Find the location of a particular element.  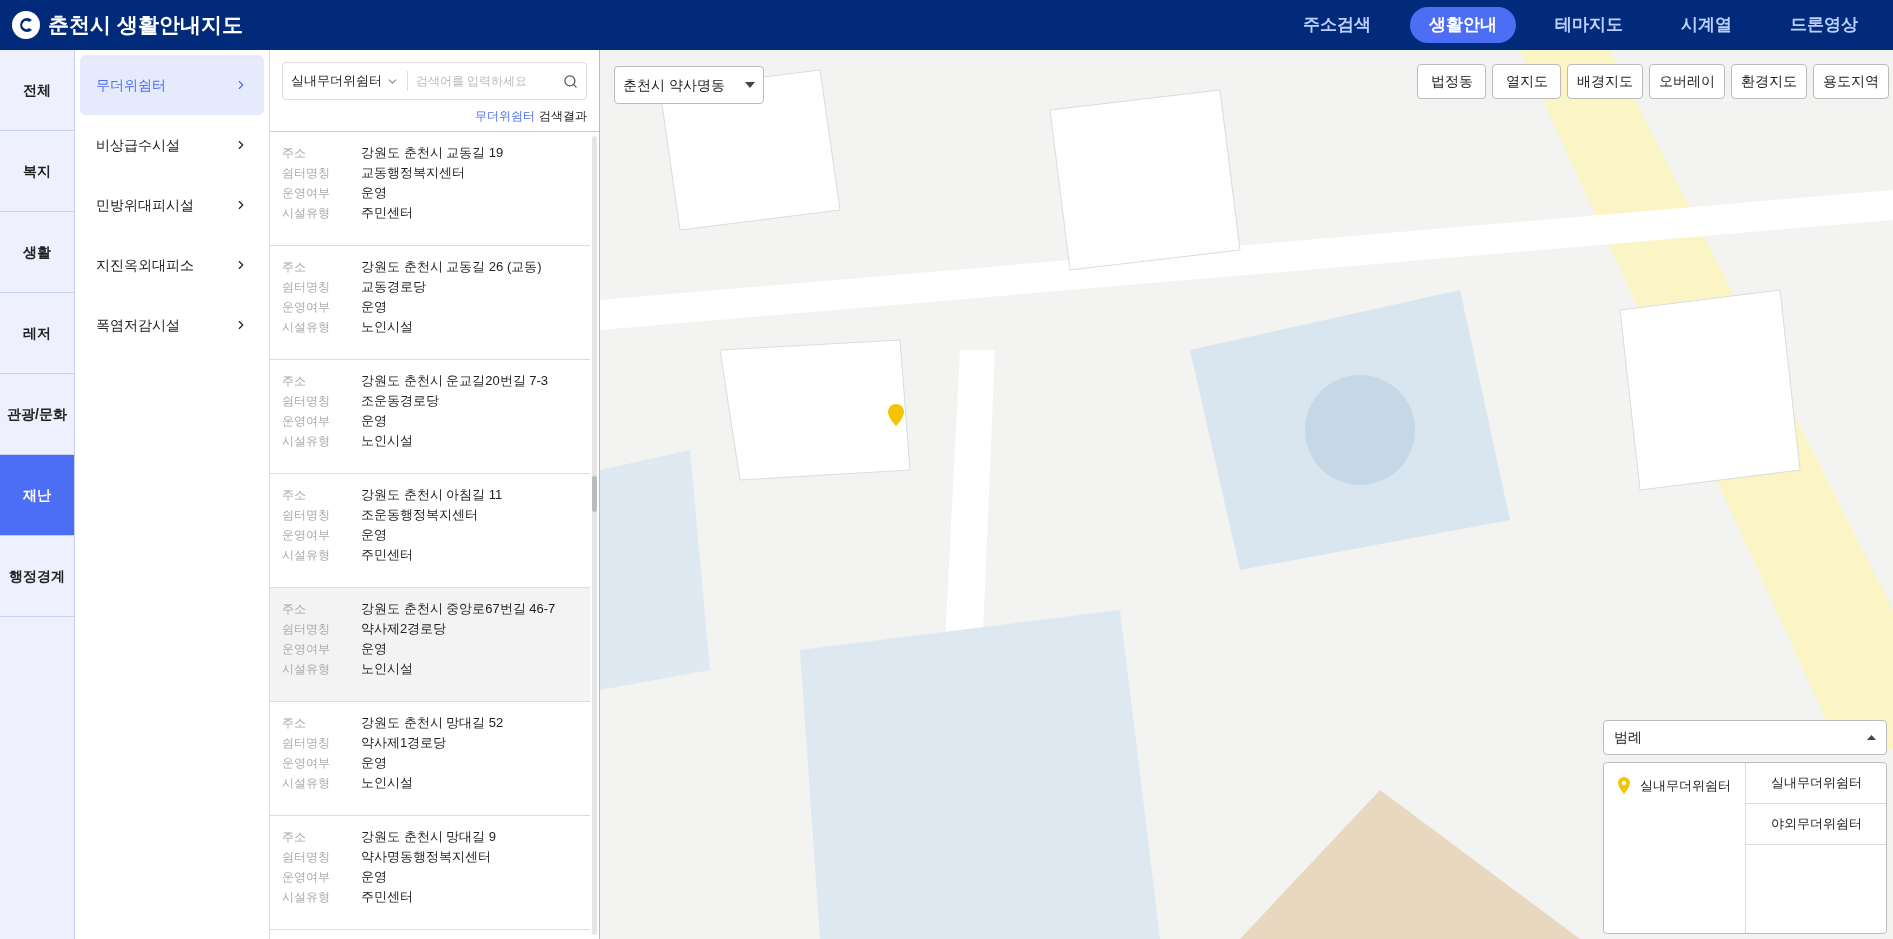

caret-down-icon is located at coordinates (750, 85).